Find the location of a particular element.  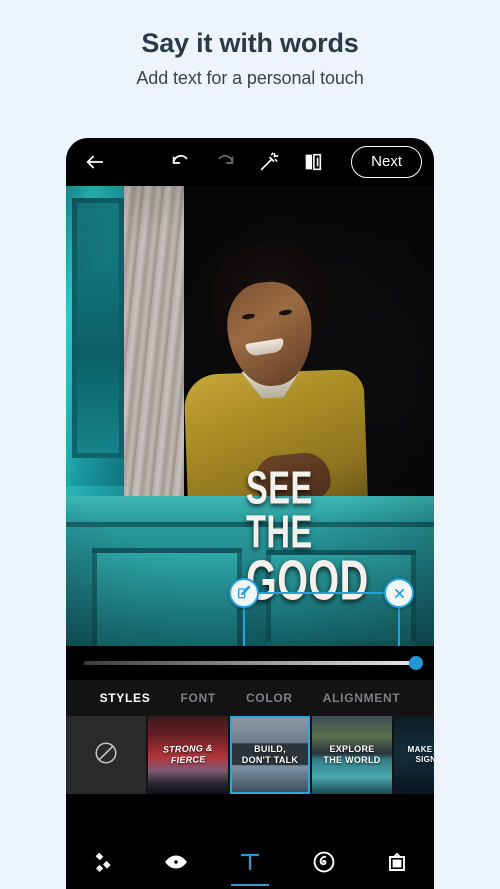

heal-patch-icon is located at coordinates (103, 864).